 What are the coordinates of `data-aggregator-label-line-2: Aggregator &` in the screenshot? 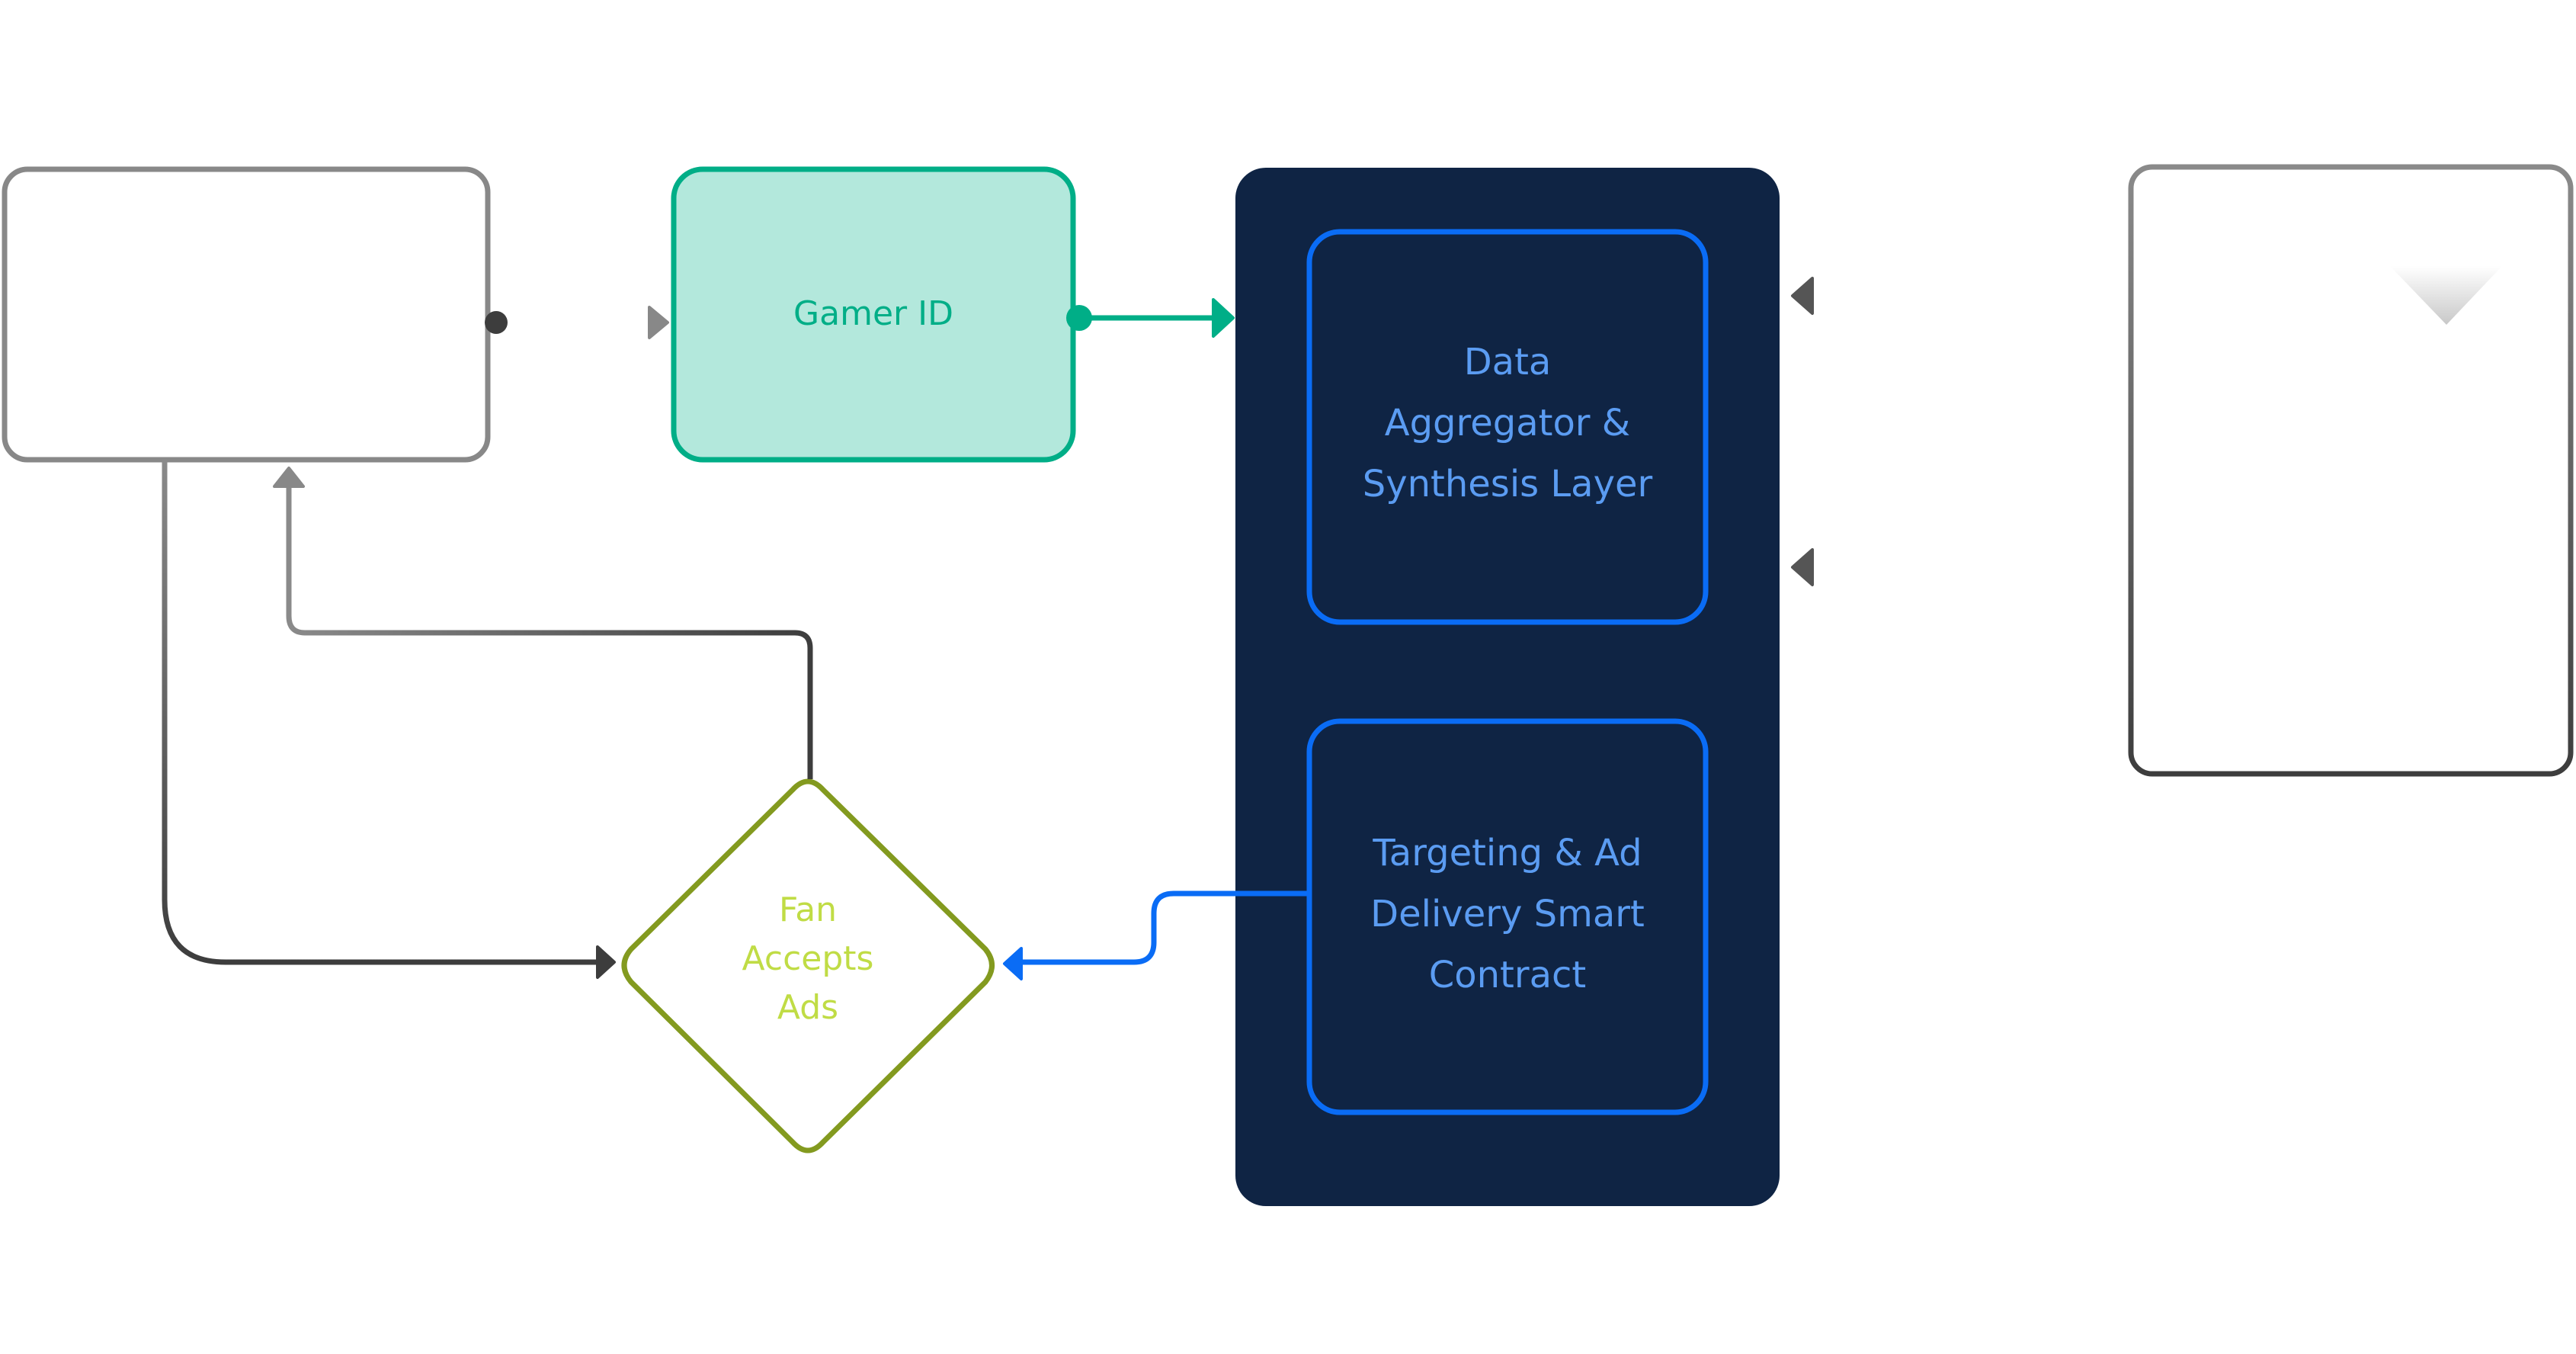 It's located at (1507, 423).